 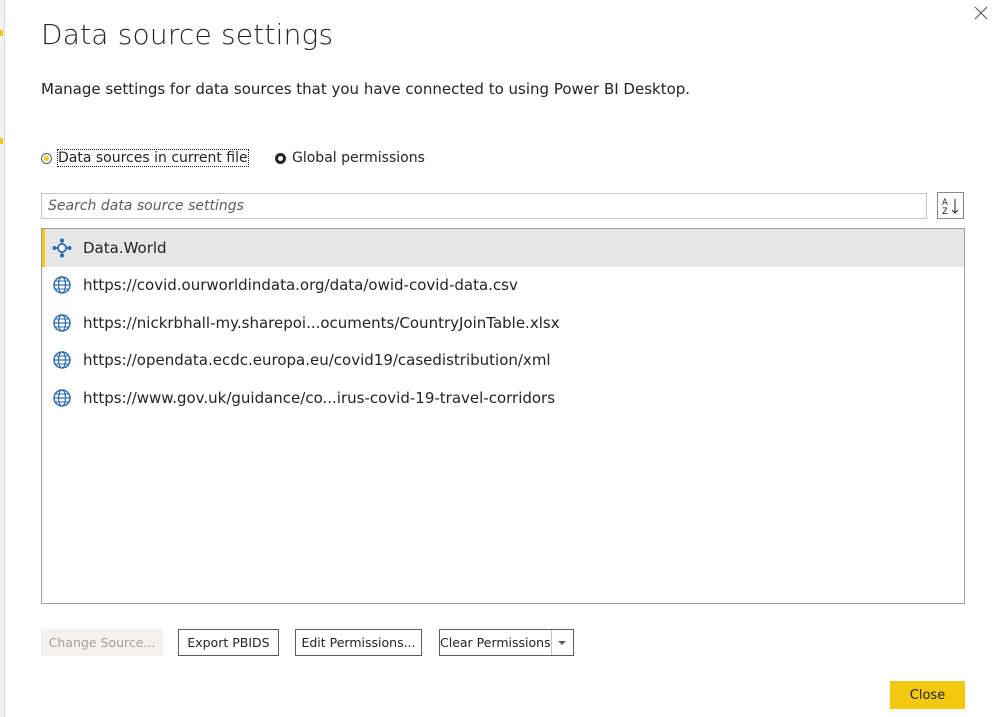 What do you see at coordinates (358, 158) in the screenshot?
I see `radio-global-permissions-label: Global permissions` at bounding box center [358, 158].